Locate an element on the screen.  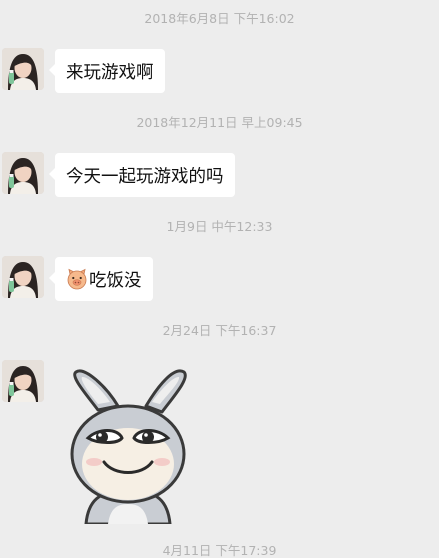
message-bubble: 来玩游戏啊 is located at coordinates (107, 71).